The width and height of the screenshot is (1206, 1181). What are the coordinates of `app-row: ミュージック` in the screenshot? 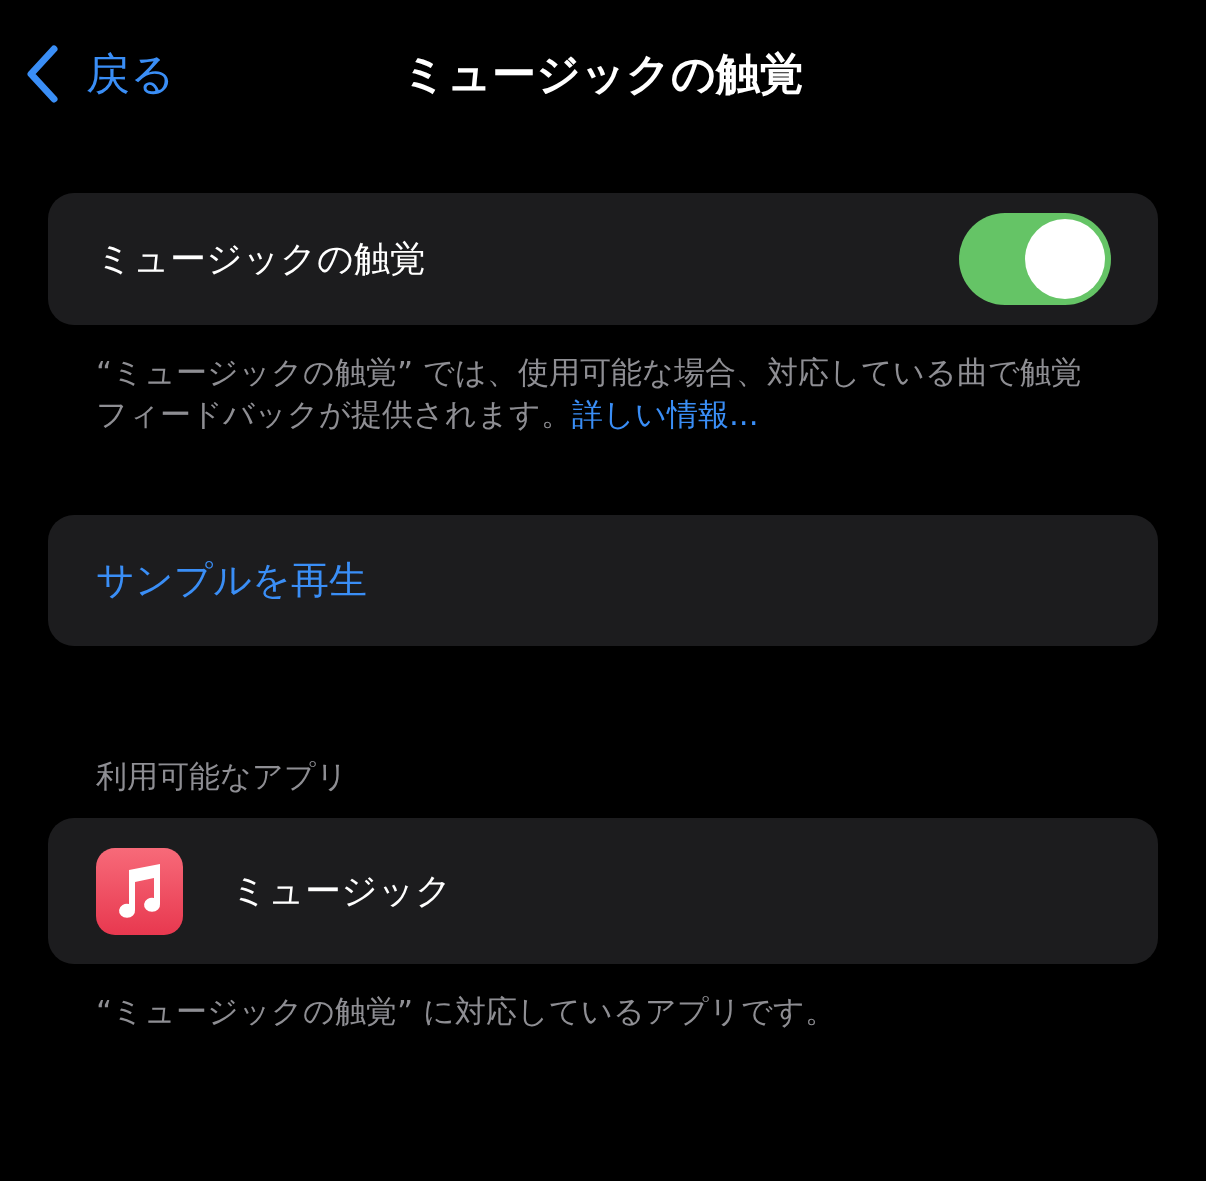 It's located at (603, 891).